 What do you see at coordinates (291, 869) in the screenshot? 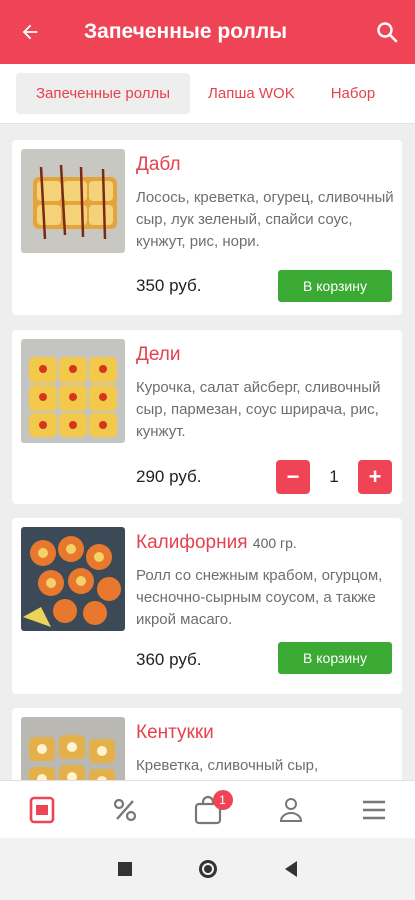
I see `back-nav-icon` at bounding box center [291, 869].